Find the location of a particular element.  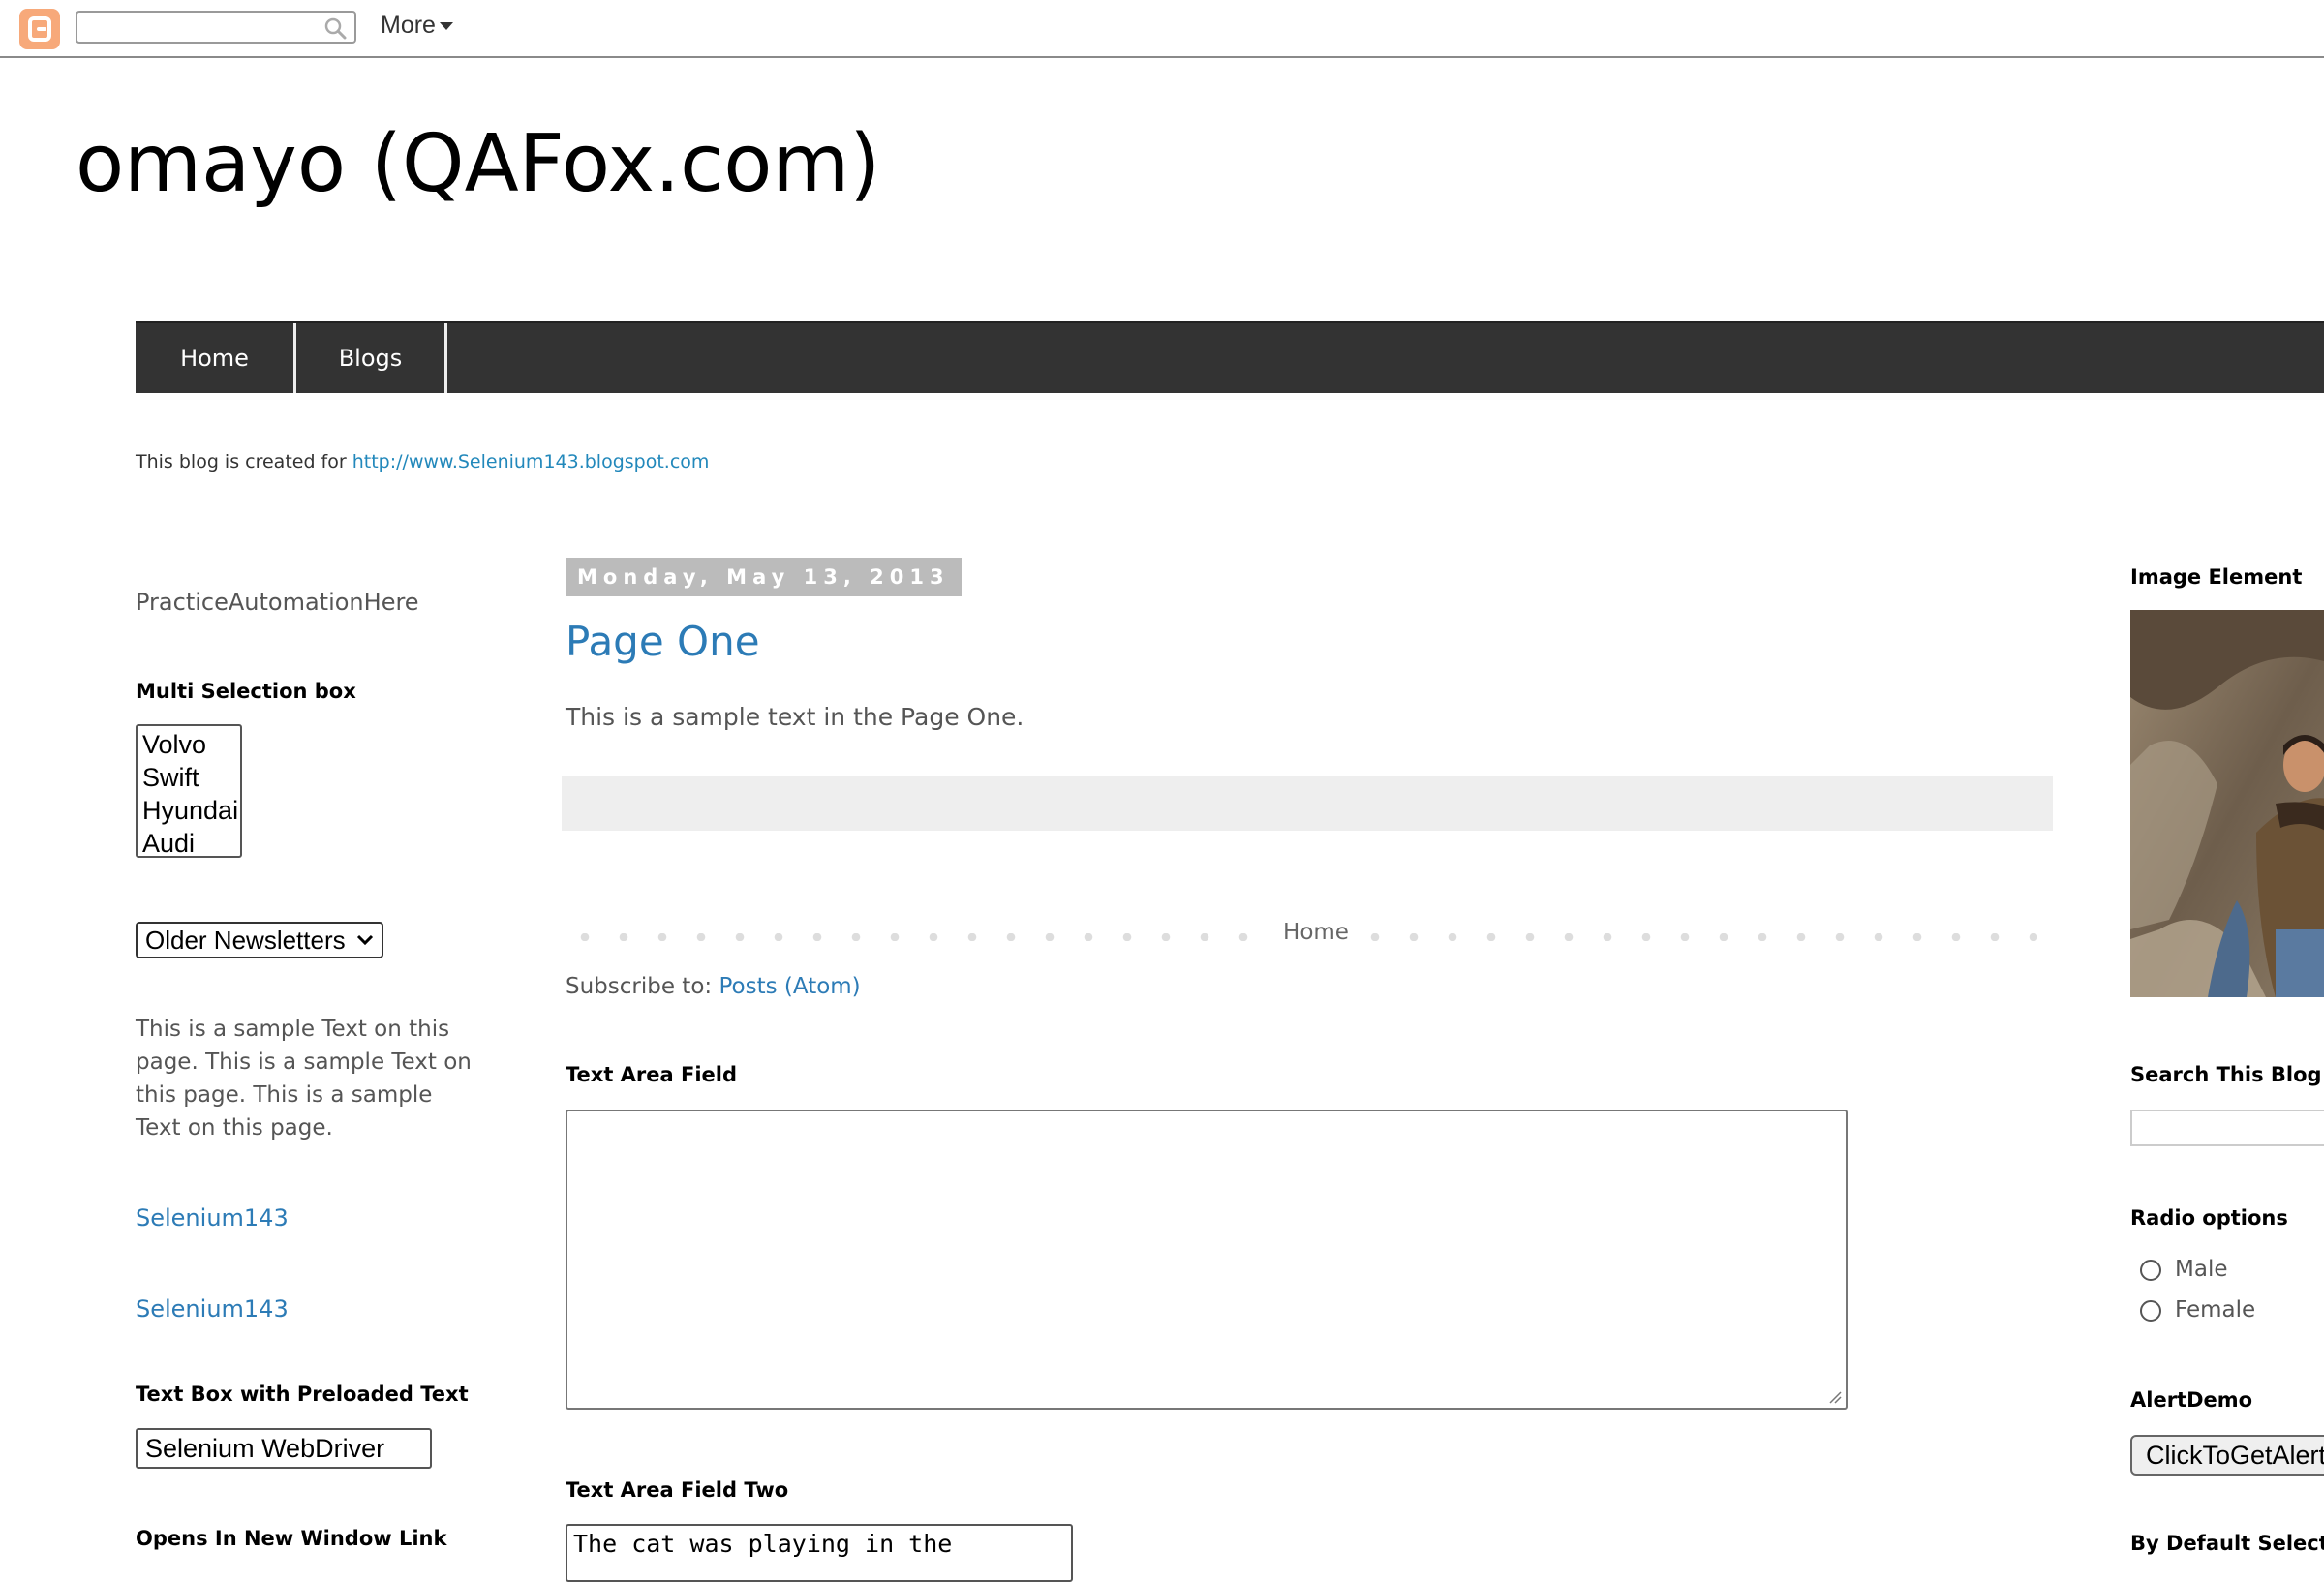

text-area-two-heading: Text Area Field Two is located at coordinates (677, 1490).